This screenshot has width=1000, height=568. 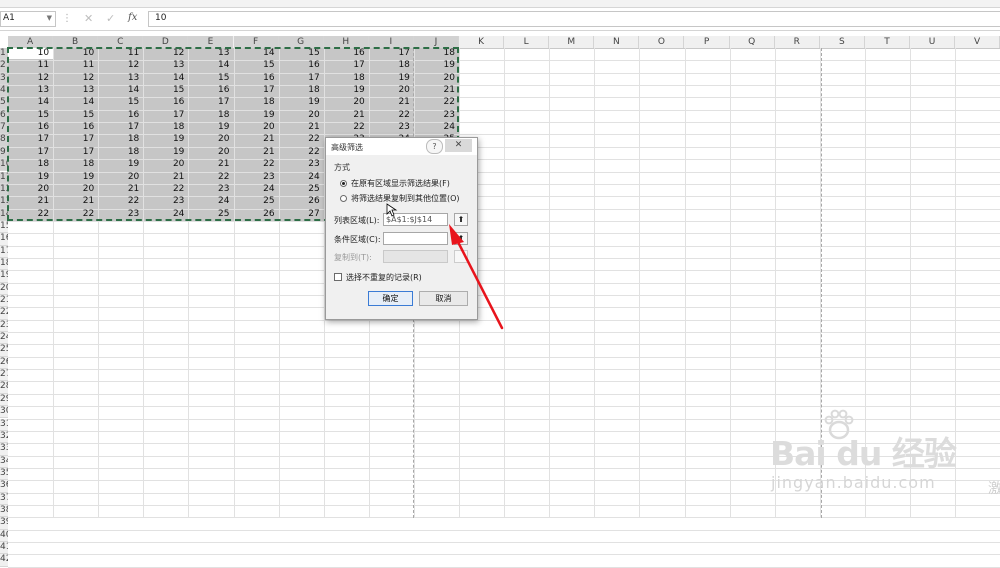 I want to click on name-box: A1 ▼, so click(x=28, y=19).